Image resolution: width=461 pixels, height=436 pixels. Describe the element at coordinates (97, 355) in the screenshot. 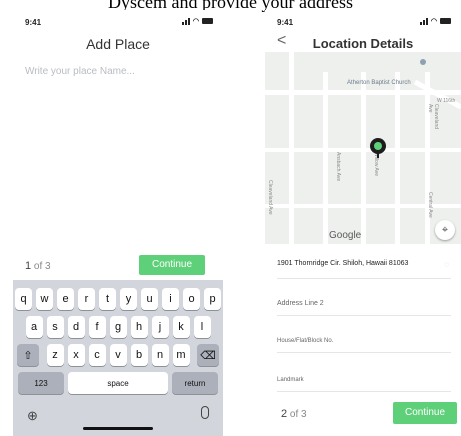

I see `key-c: c` at that location.